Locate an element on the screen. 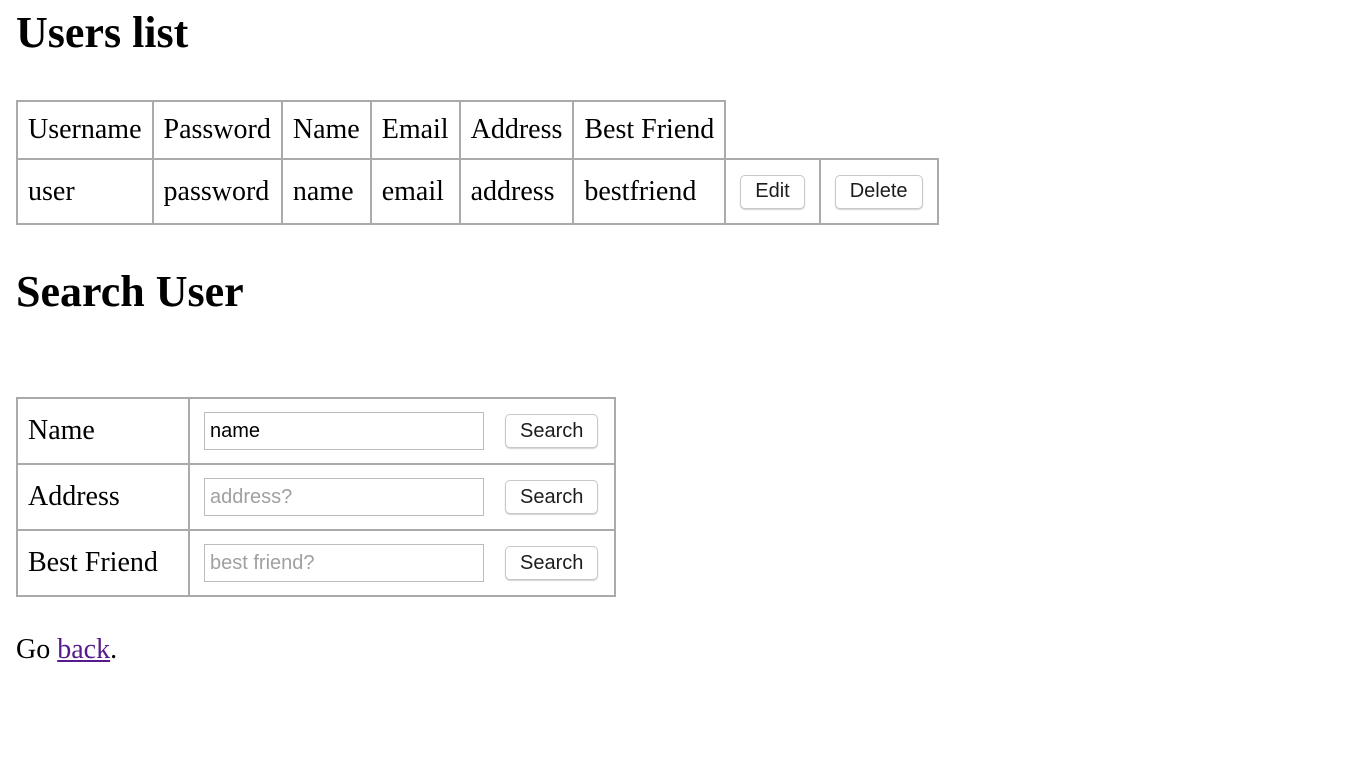 The image size is (1362, 774). go-back-prefix: Go is located at coordinates (37, 649).